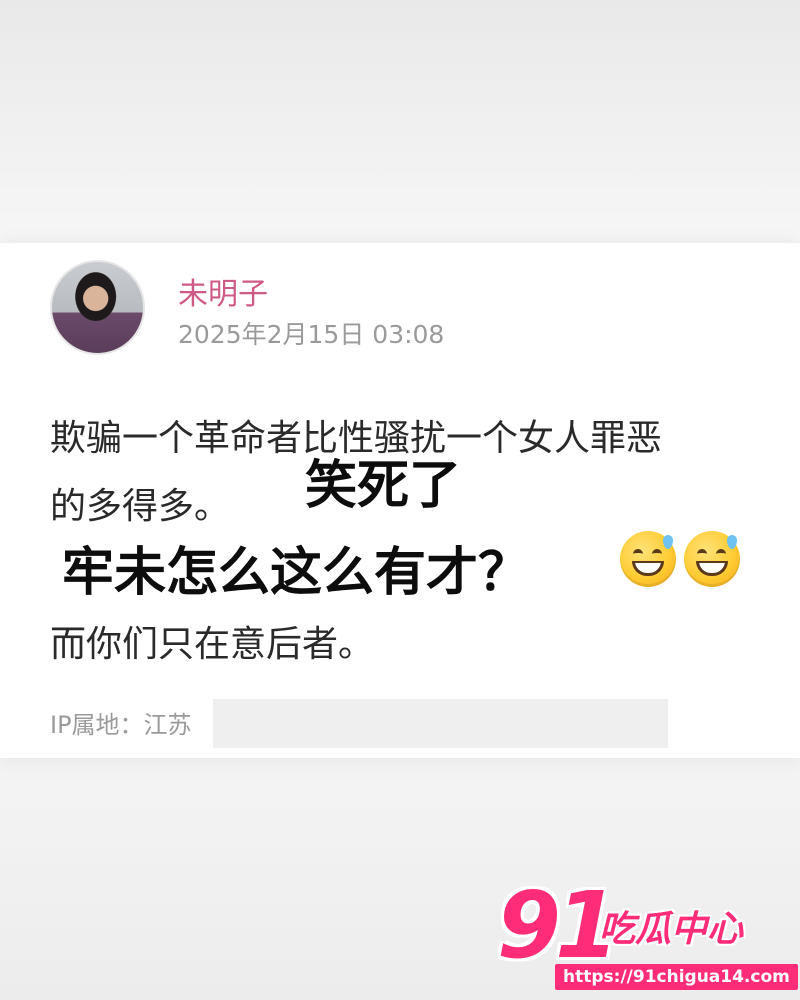 This screenshot has width=800, height=1000. What do you see at coordinates (223, 291) in the screenshot?
I see `username: 未明子` at bounding box center [223, 291].